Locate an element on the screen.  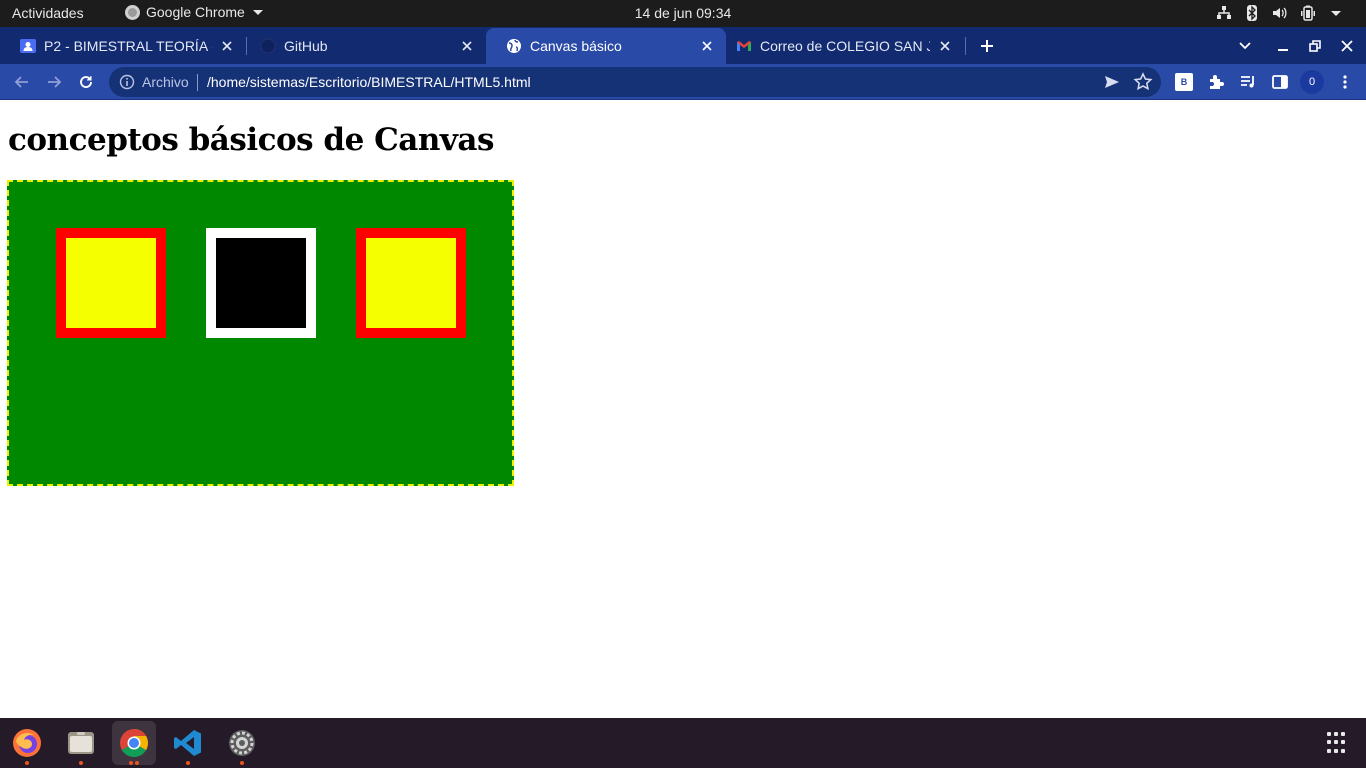
clock: 14 de jun 09:34 is located at coordinates (683, 13).